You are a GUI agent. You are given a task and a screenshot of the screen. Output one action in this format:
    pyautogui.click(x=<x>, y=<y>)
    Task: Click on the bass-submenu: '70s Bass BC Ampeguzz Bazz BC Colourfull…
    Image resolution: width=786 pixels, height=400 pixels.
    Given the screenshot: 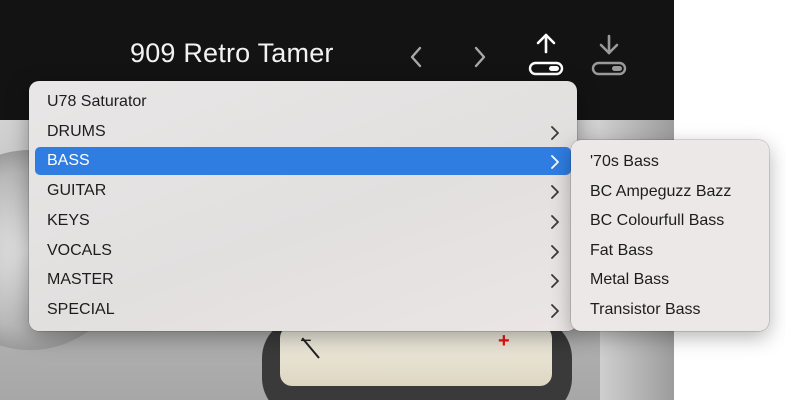 What is the action you would take?
    pyautogui.click(x=670, y=235)
    